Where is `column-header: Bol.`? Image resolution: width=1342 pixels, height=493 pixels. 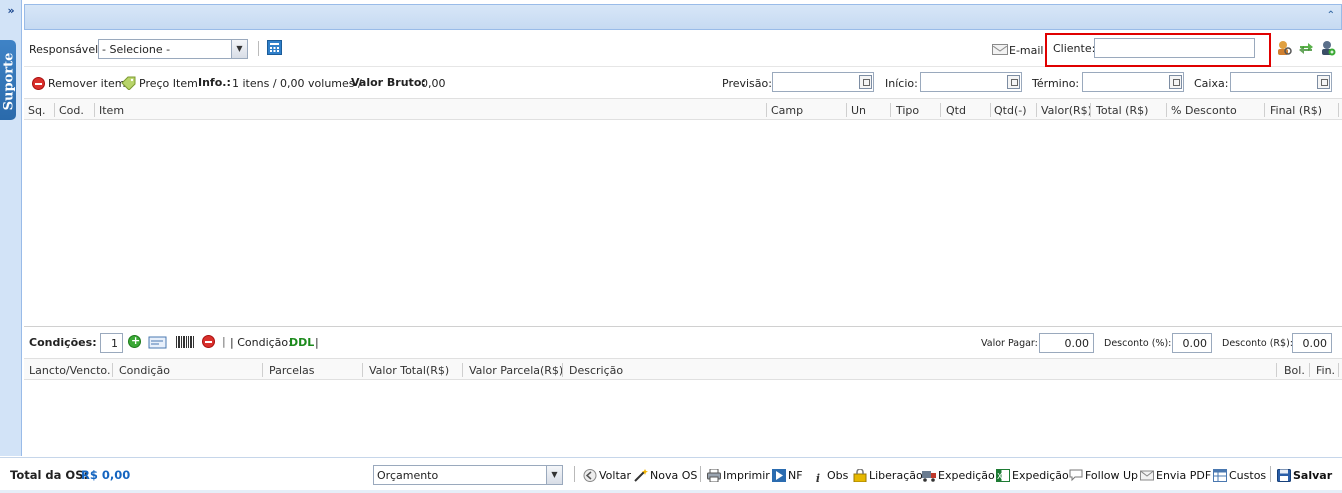
column-header: Bol. is located at coordinates (1294, 370).